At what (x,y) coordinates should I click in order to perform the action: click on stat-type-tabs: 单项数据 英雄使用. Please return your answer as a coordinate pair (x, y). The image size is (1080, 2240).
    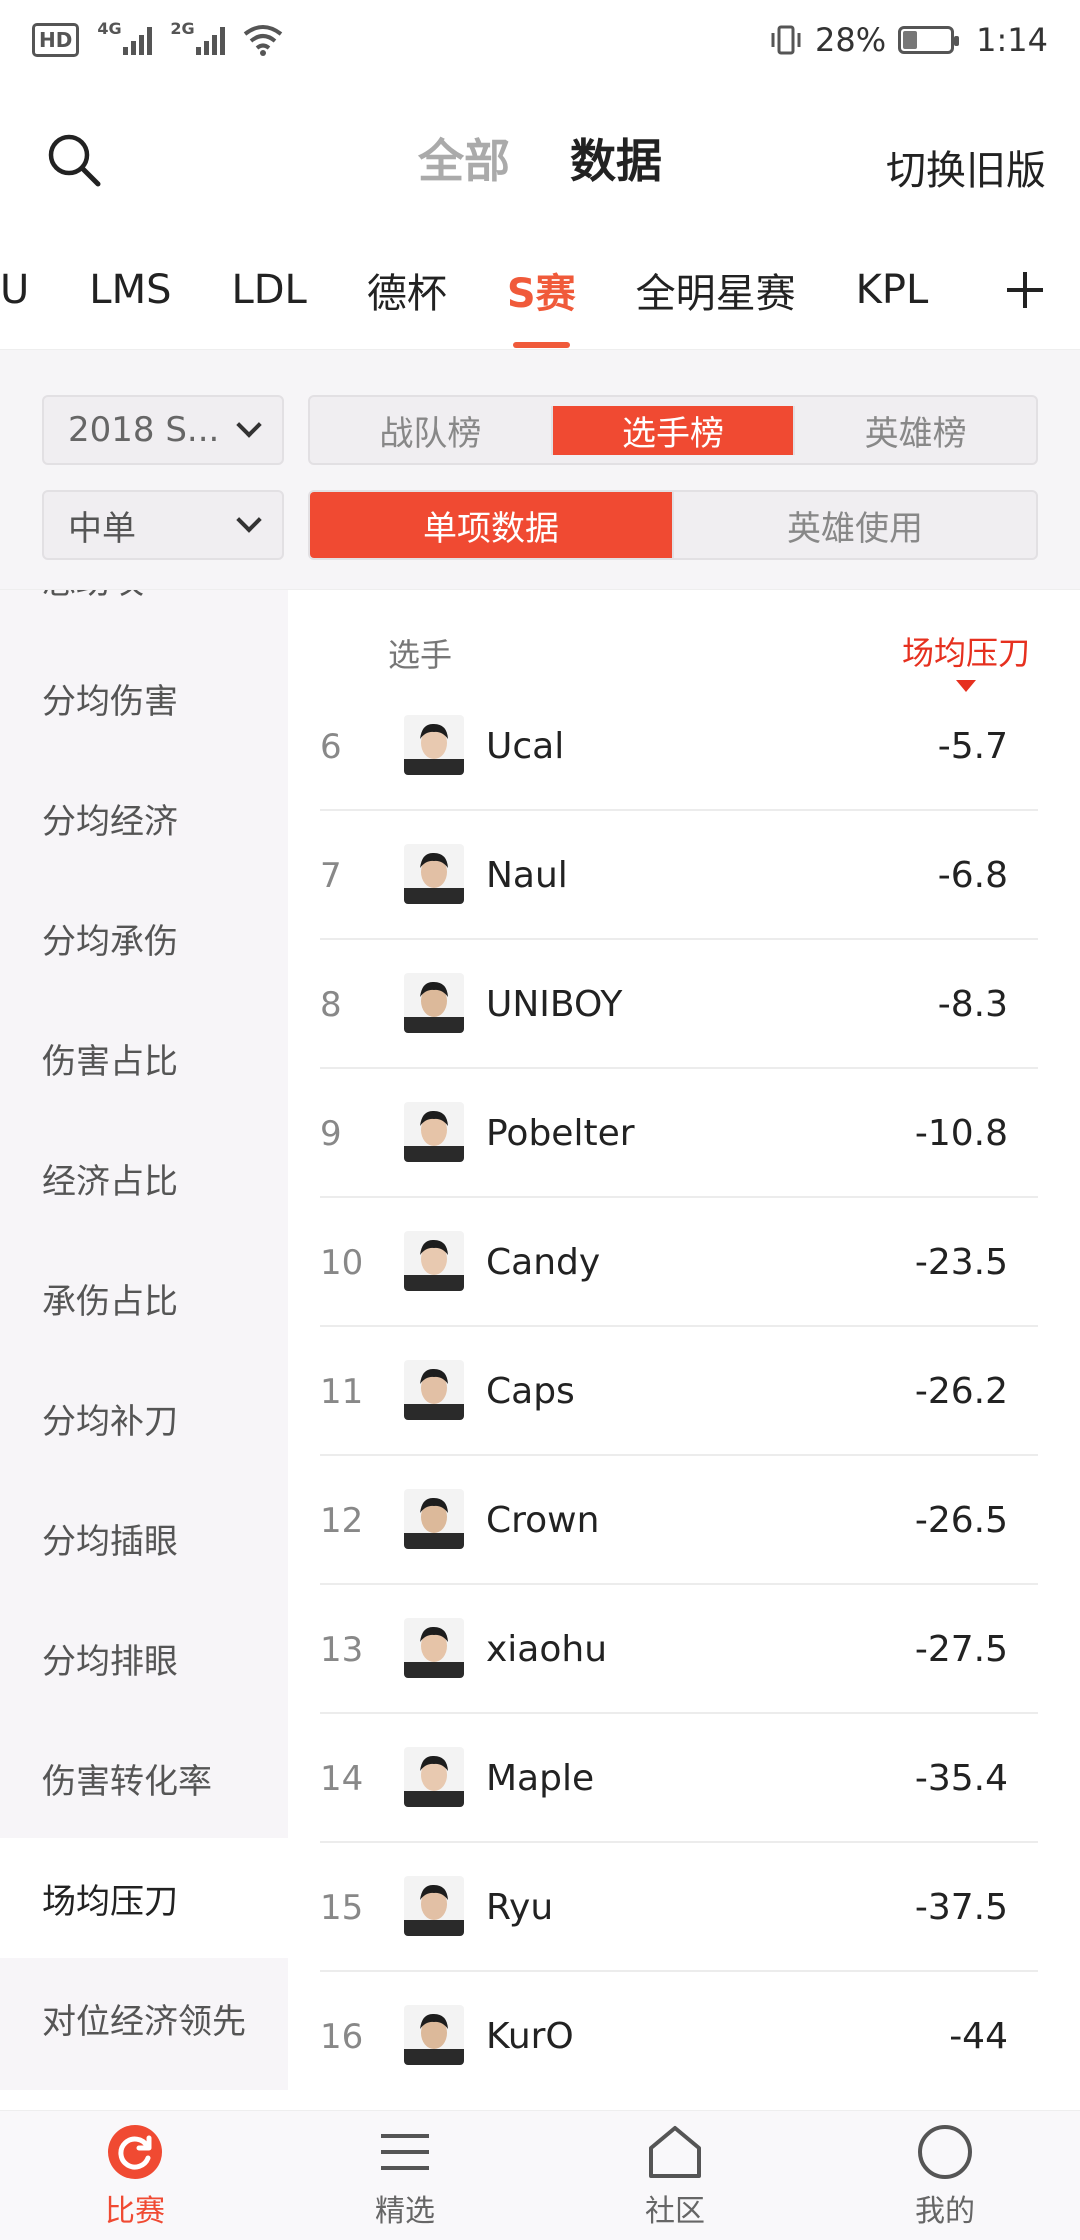
    Looking at the image, I should click on (673, 525).